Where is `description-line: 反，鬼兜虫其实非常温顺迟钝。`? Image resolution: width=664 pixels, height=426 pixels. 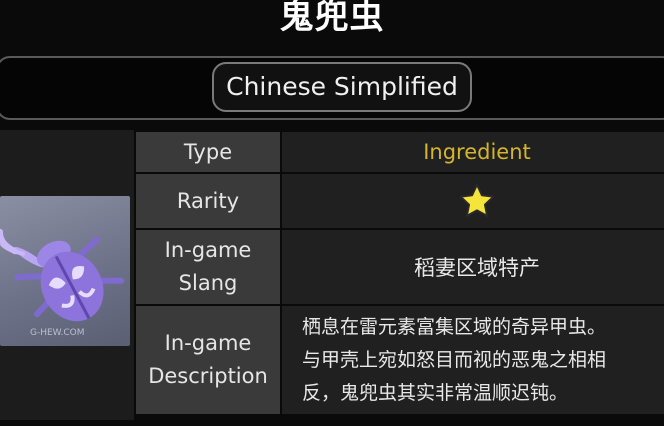
description-line: 反，鬼兜虫其实非常温顺迟钝。 is located at coordinates (435, 392).